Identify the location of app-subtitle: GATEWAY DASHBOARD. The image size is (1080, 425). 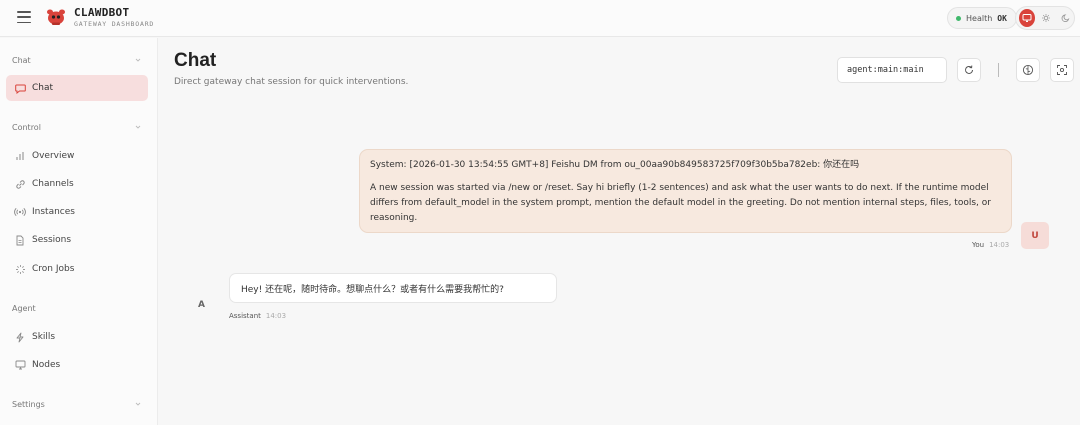
(114, 24).